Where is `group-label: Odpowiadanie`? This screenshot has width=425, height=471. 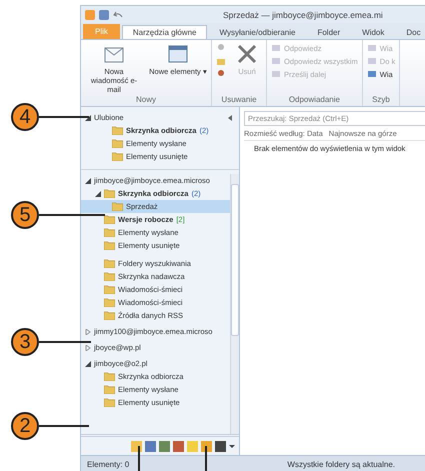
group-label: Odpowiadanie is located at coordinates (314, 100).